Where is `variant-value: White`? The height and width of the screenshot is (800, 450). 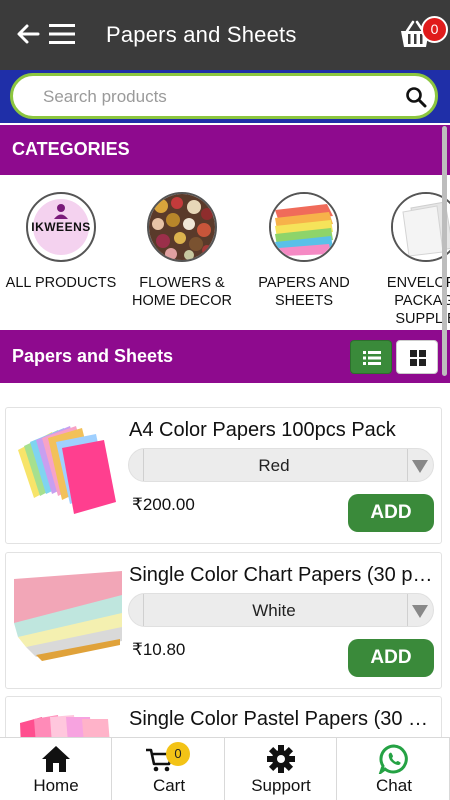 variant-value: White is located at coordinates (274, 610).